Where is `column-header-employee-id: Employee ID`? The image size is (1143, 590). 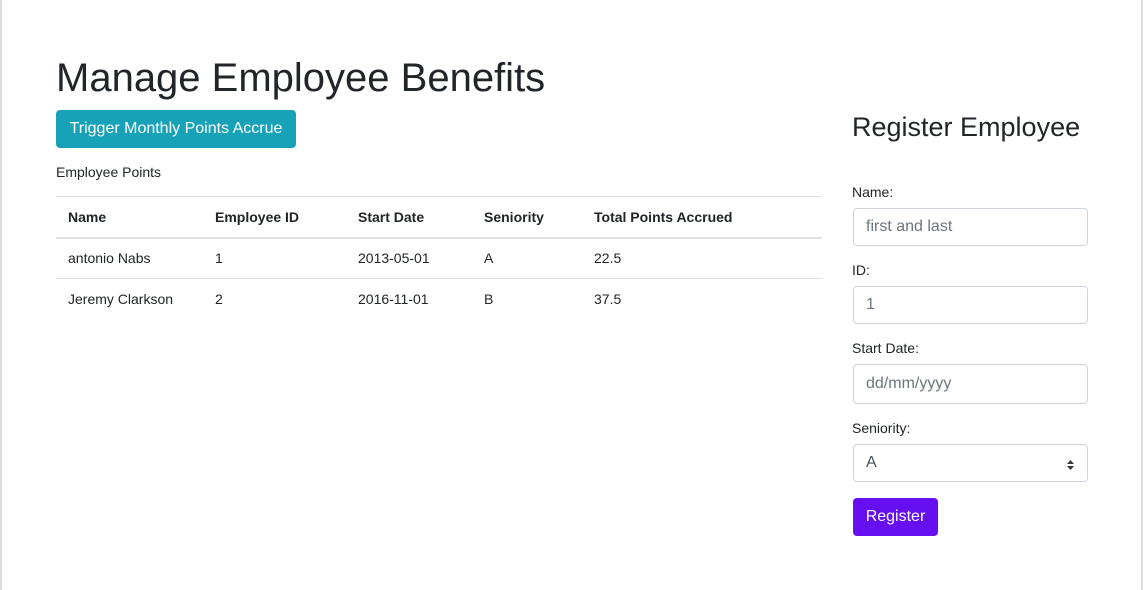
column-header-employee-id: Employee ID is located at coordinates (274, 217).